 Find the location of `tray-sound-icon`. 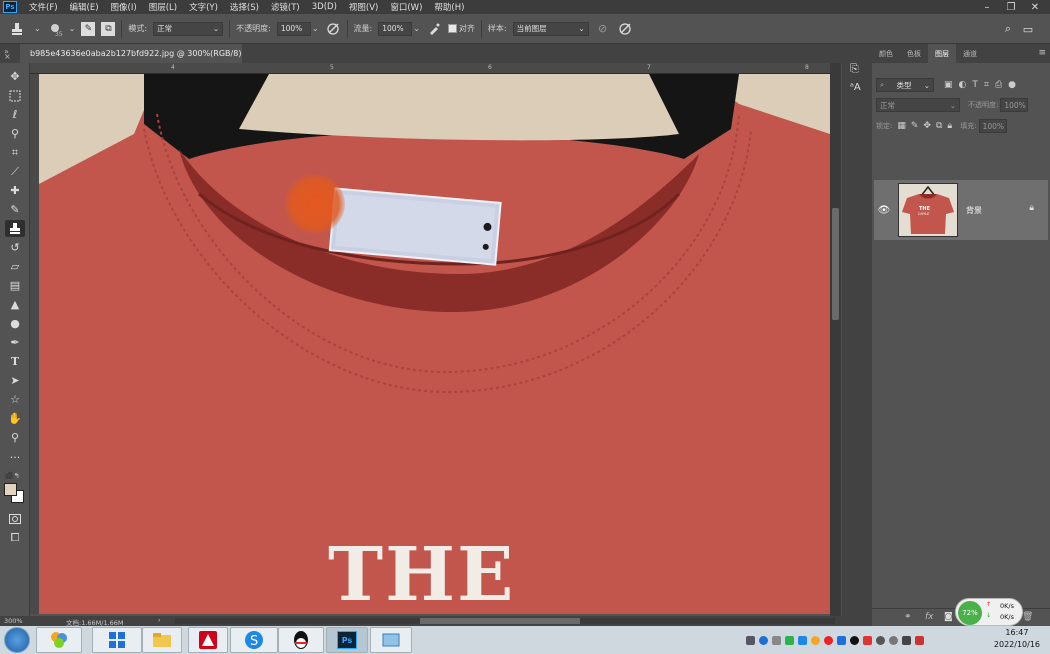

tray-sound-icon is located at coordinates (880, 640).